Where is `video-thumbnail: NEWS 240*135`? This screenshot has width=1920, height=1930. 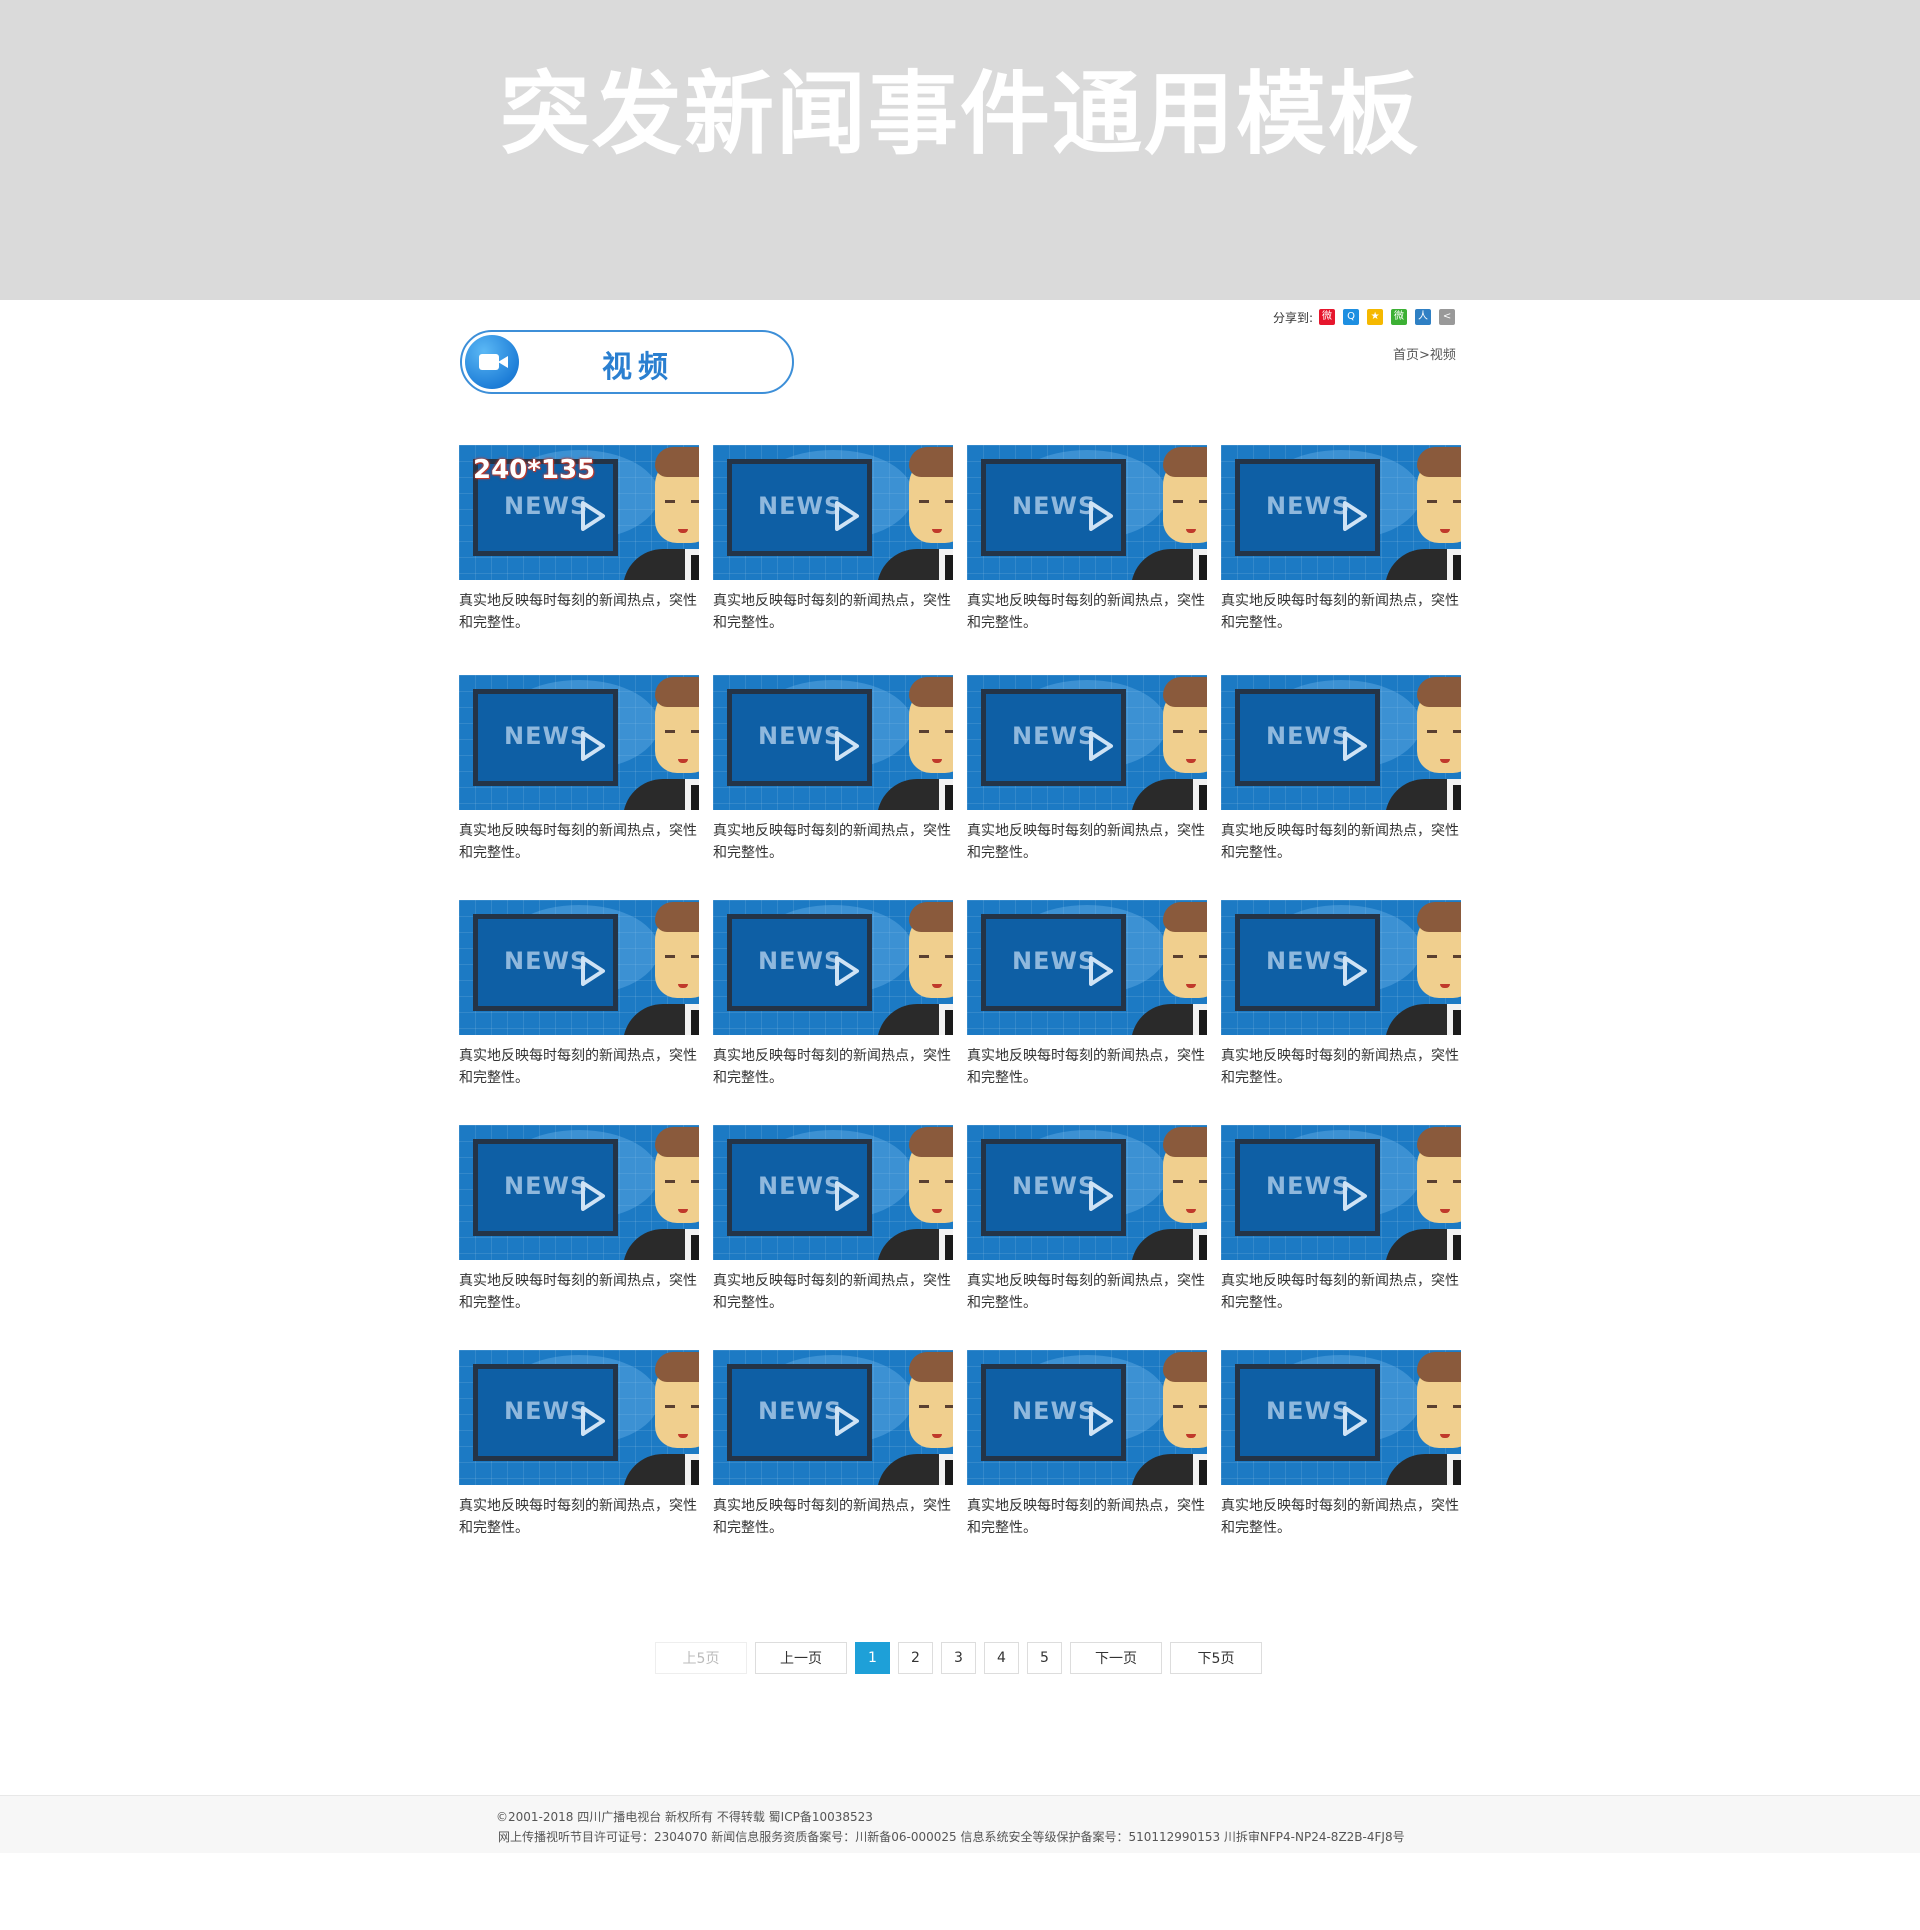 video-thumbnail: NEWS 240*135 is located at coordinates (579, 512).